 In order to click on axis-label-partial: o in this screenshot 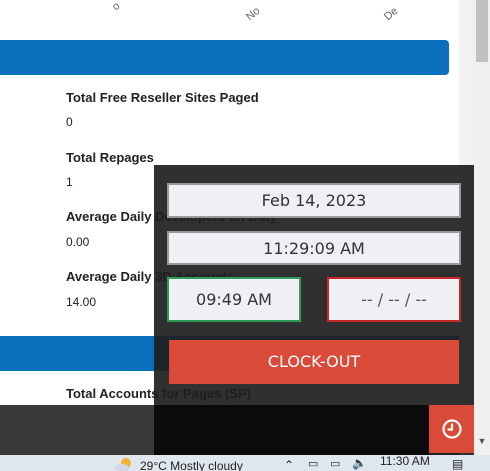, I will do `click(116, 7)`.